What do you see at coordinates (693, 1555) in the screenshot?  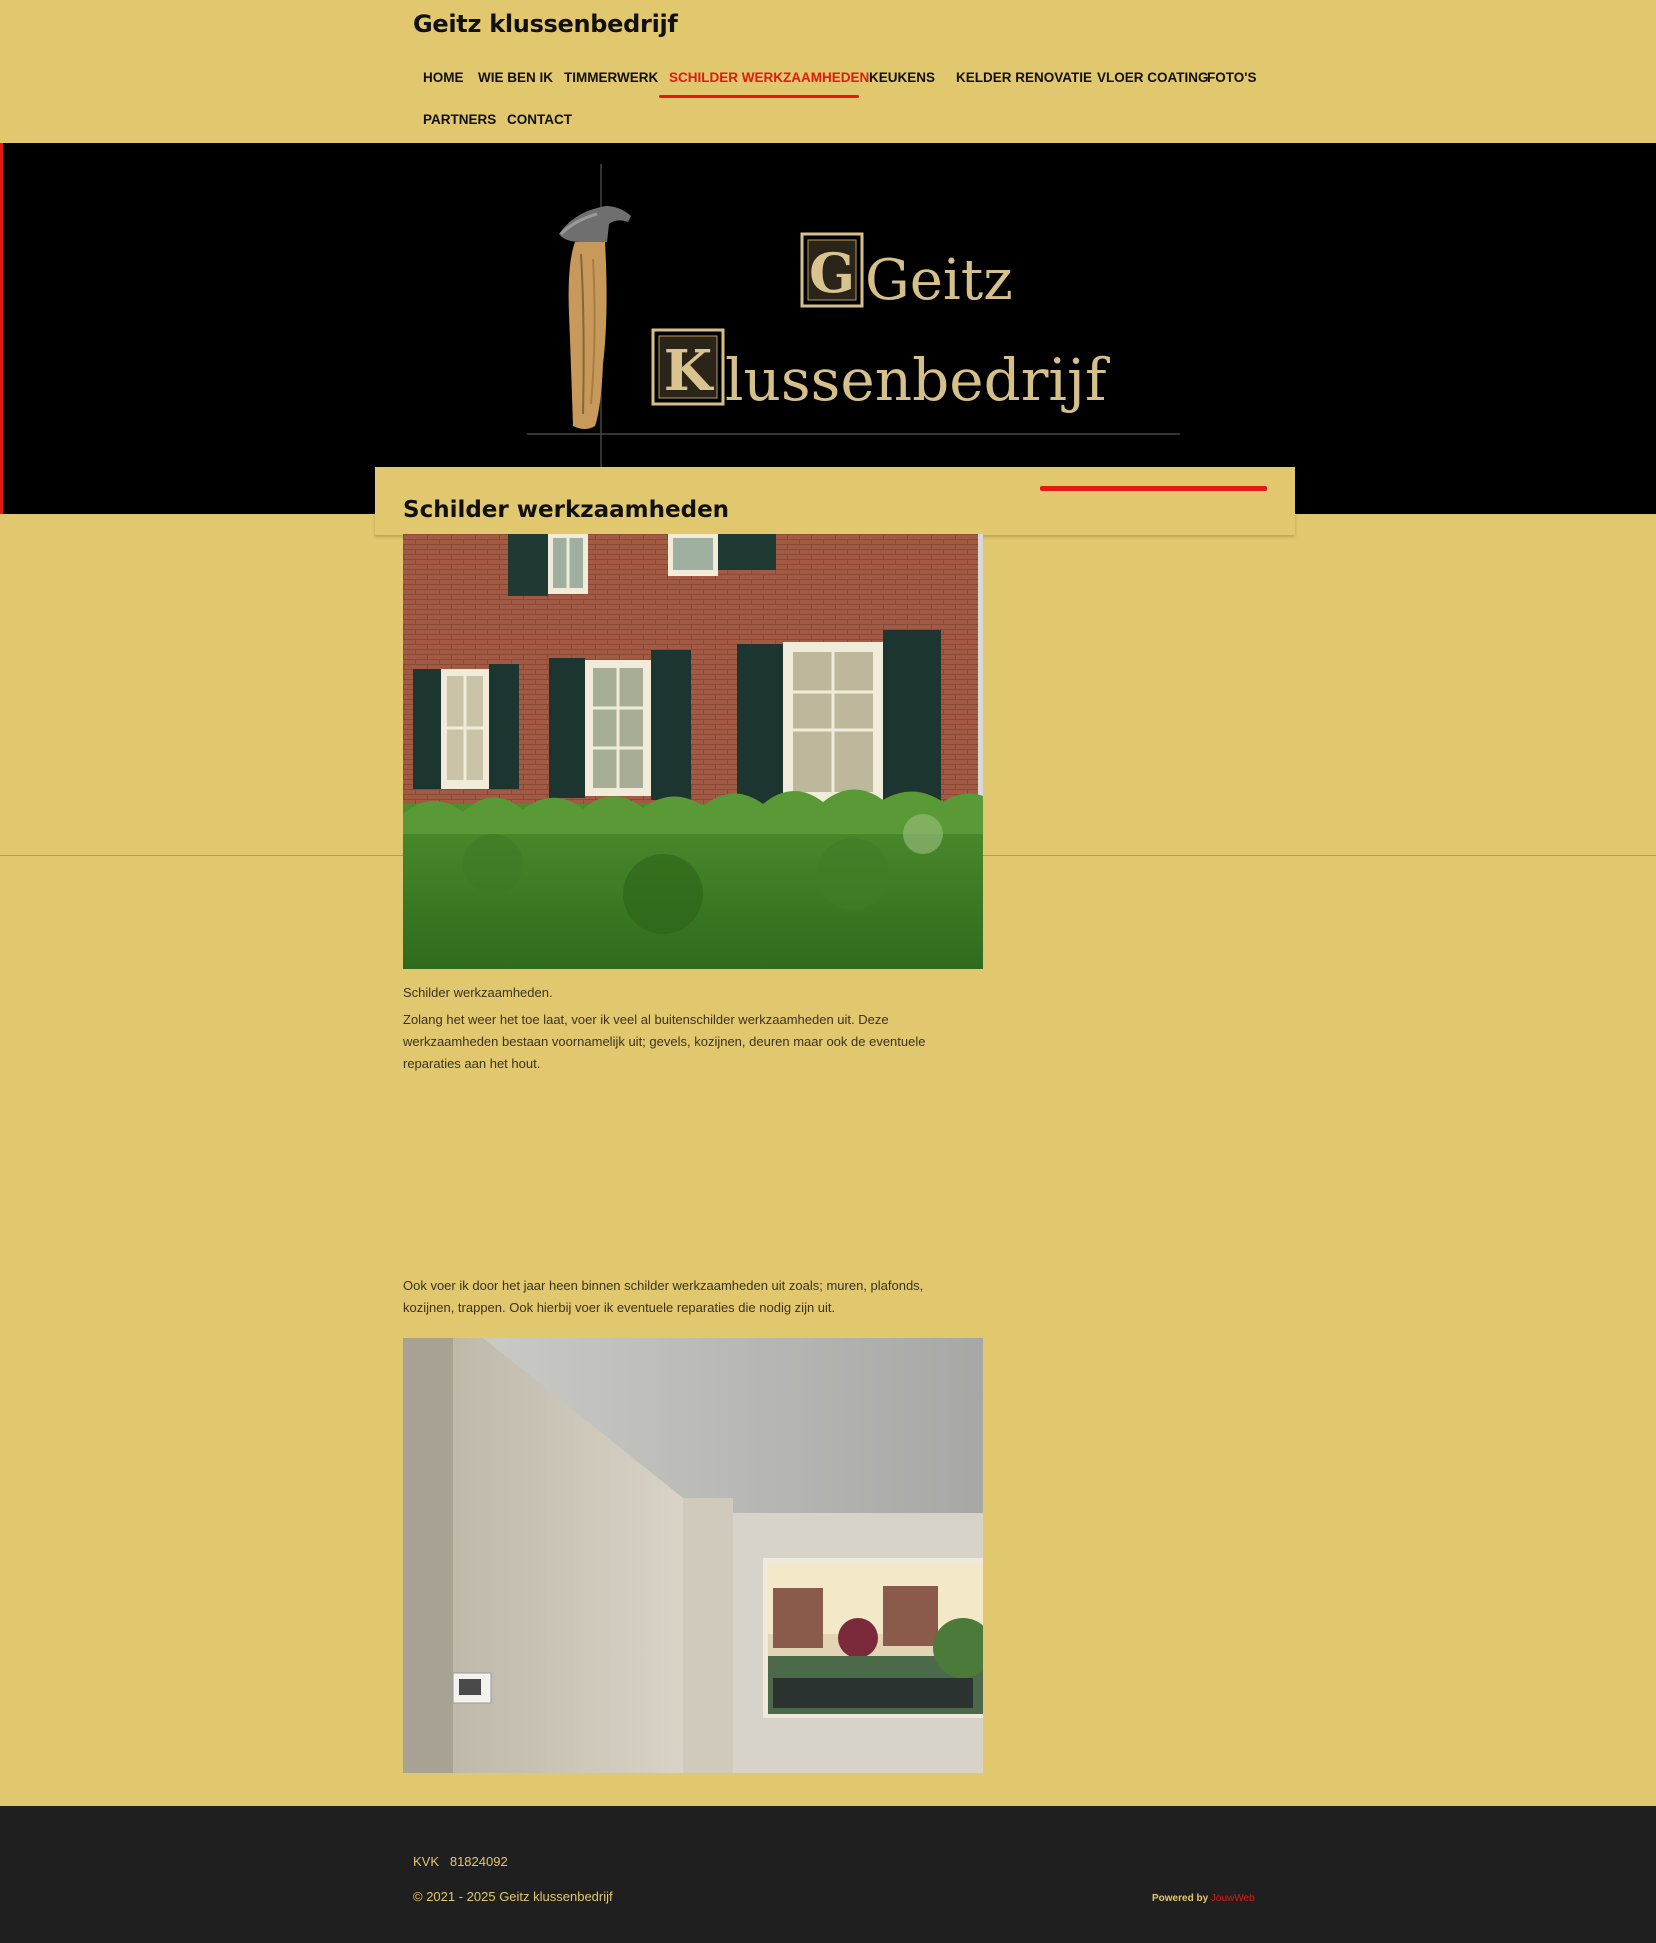 I see `interior-room-photo` at bounding box center [693, 1555].